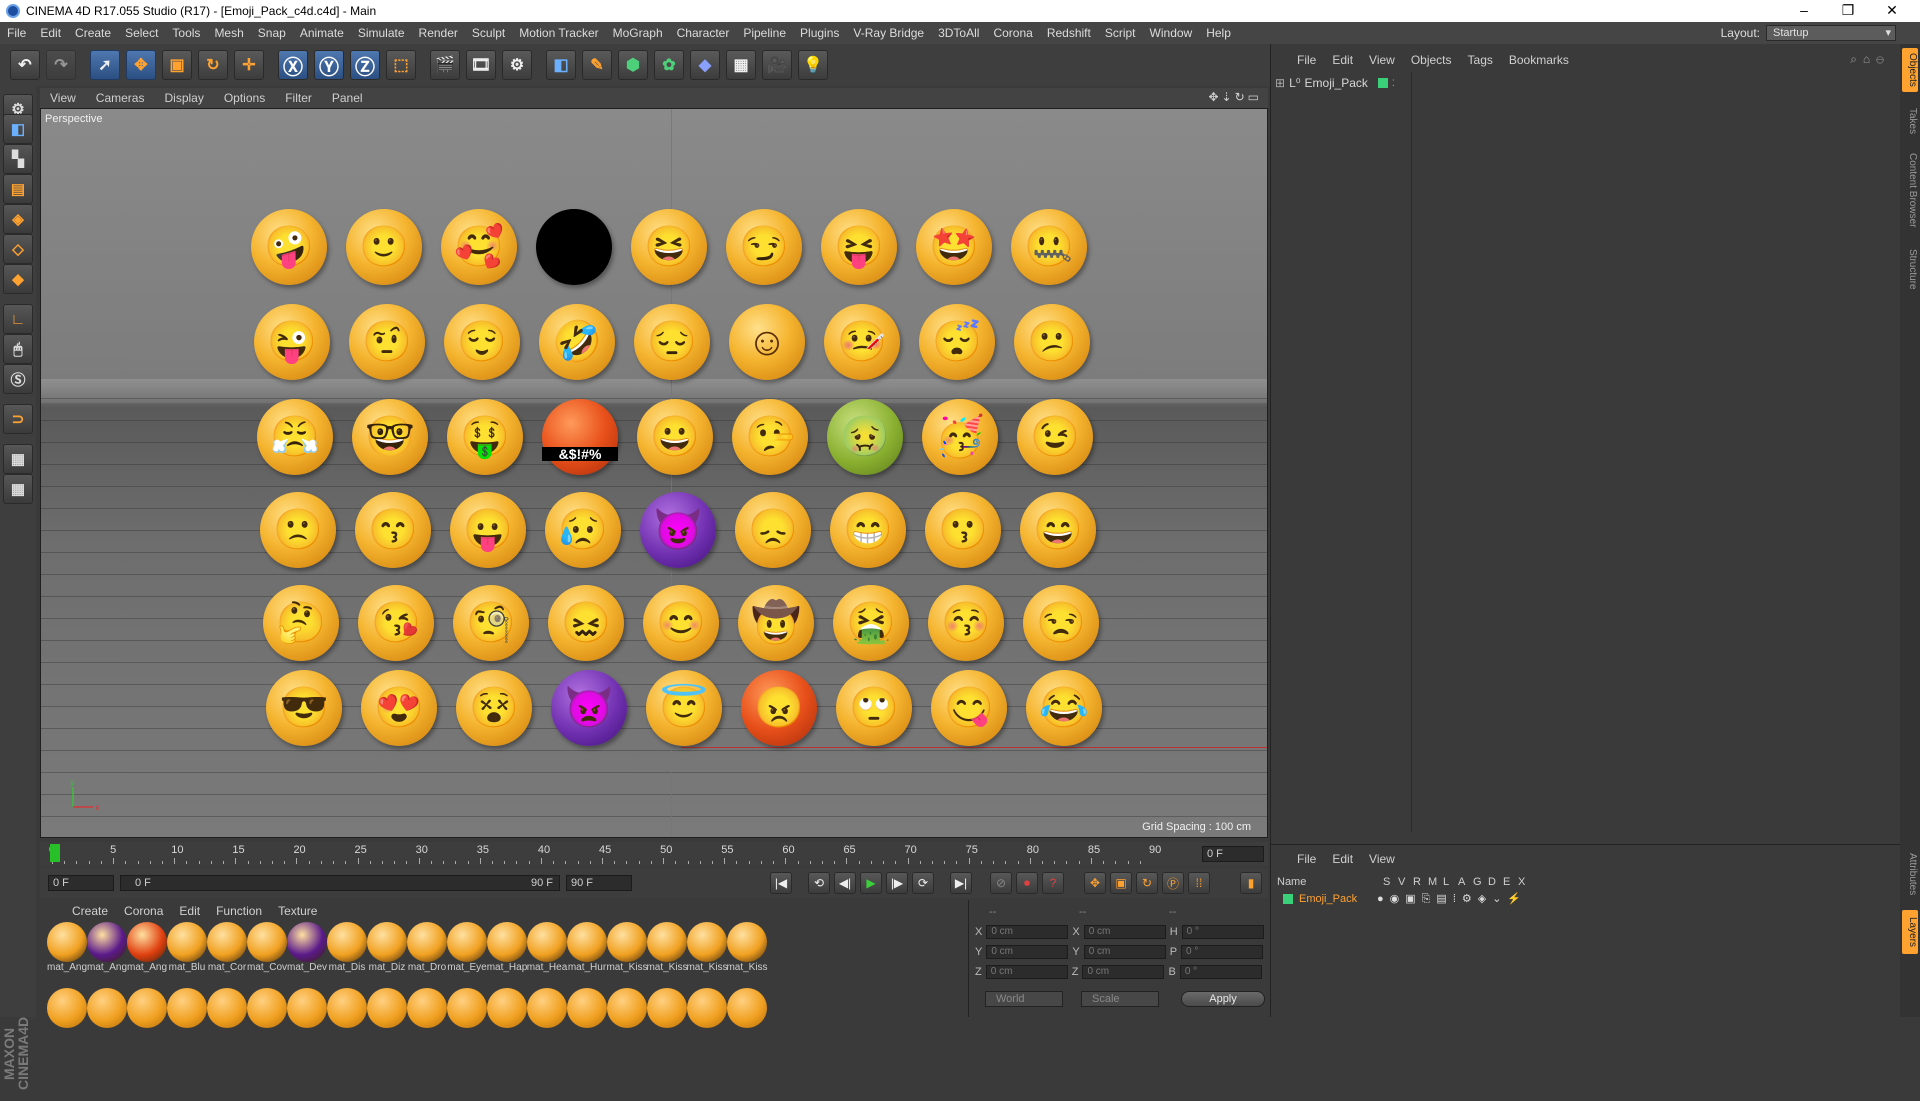  I want to click on menu-motion-tracker: Motion Tracker, so click(558, 33).